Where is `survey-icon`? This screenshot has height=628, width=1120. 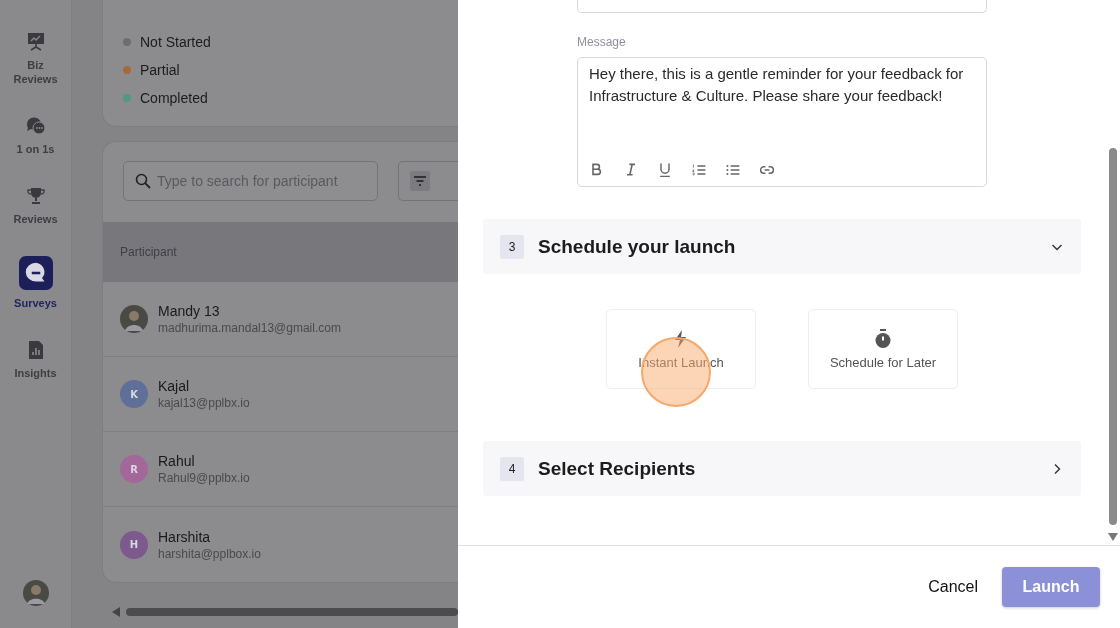
survey-icon is located at coordinates (35, 273).